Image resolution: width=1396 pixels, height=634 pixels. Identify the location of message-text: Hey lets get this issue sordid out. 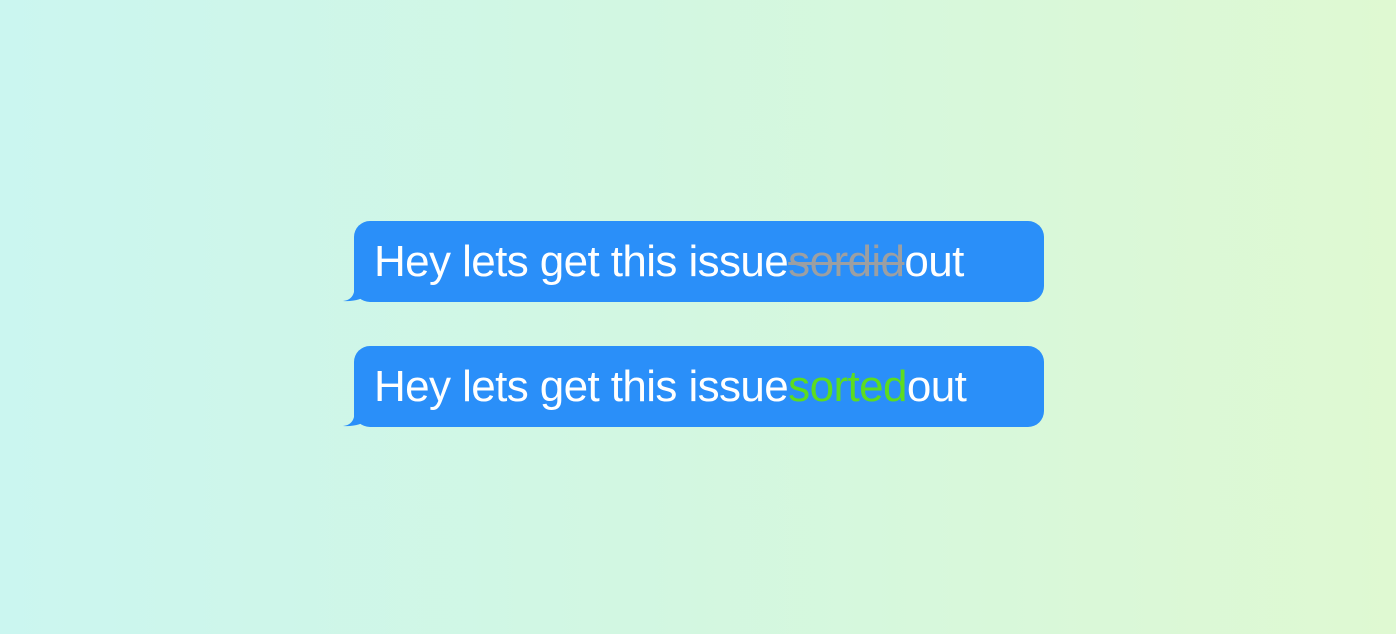
(699, 261).